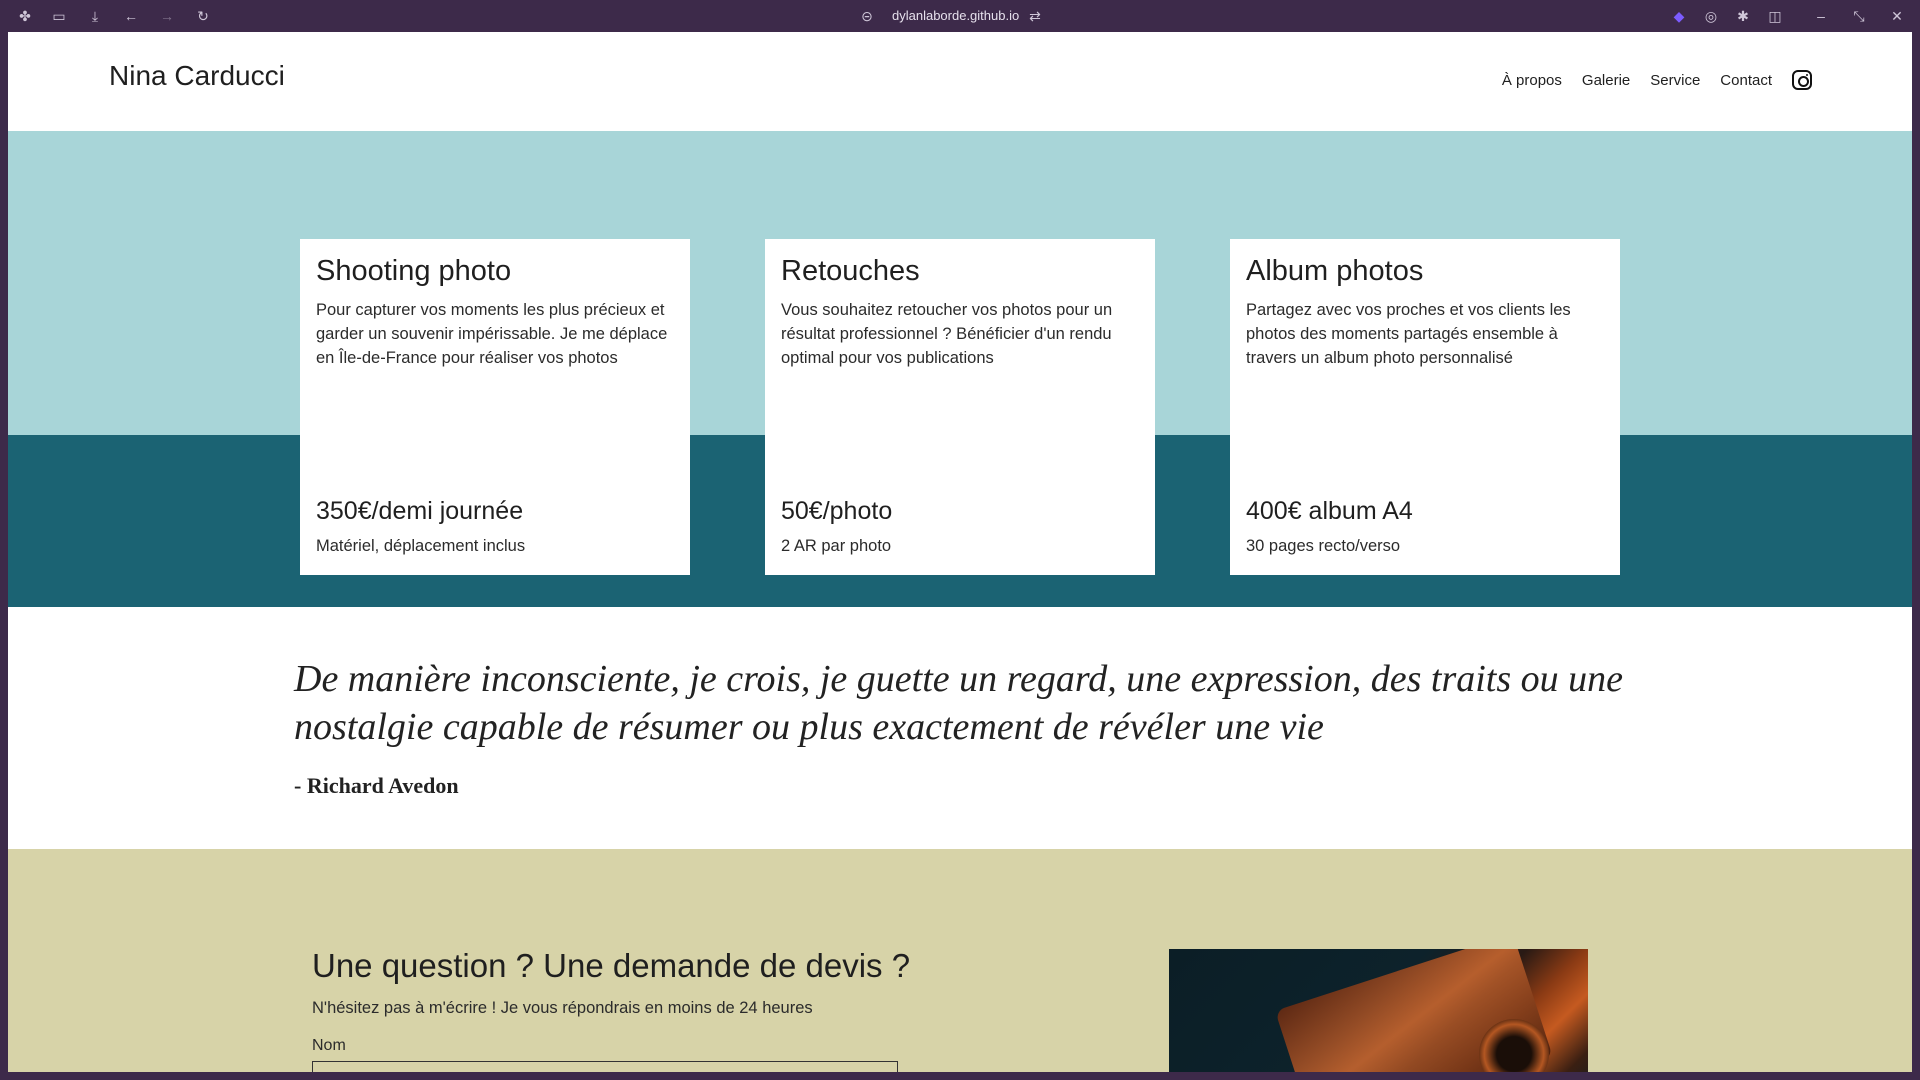  Describe the element at coordinates (1532, 80) in the screenshot. I see `nav-link-about: À propos` at that location.